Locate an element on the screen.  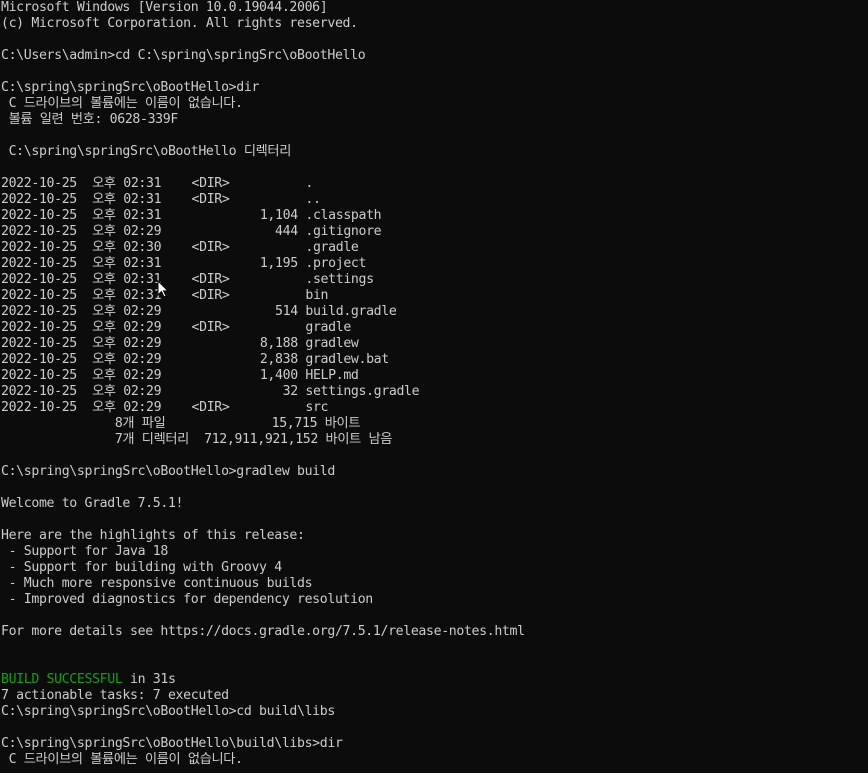
terminal-text: - Much more responsive continuous builds is located at coordinates (157, 583).